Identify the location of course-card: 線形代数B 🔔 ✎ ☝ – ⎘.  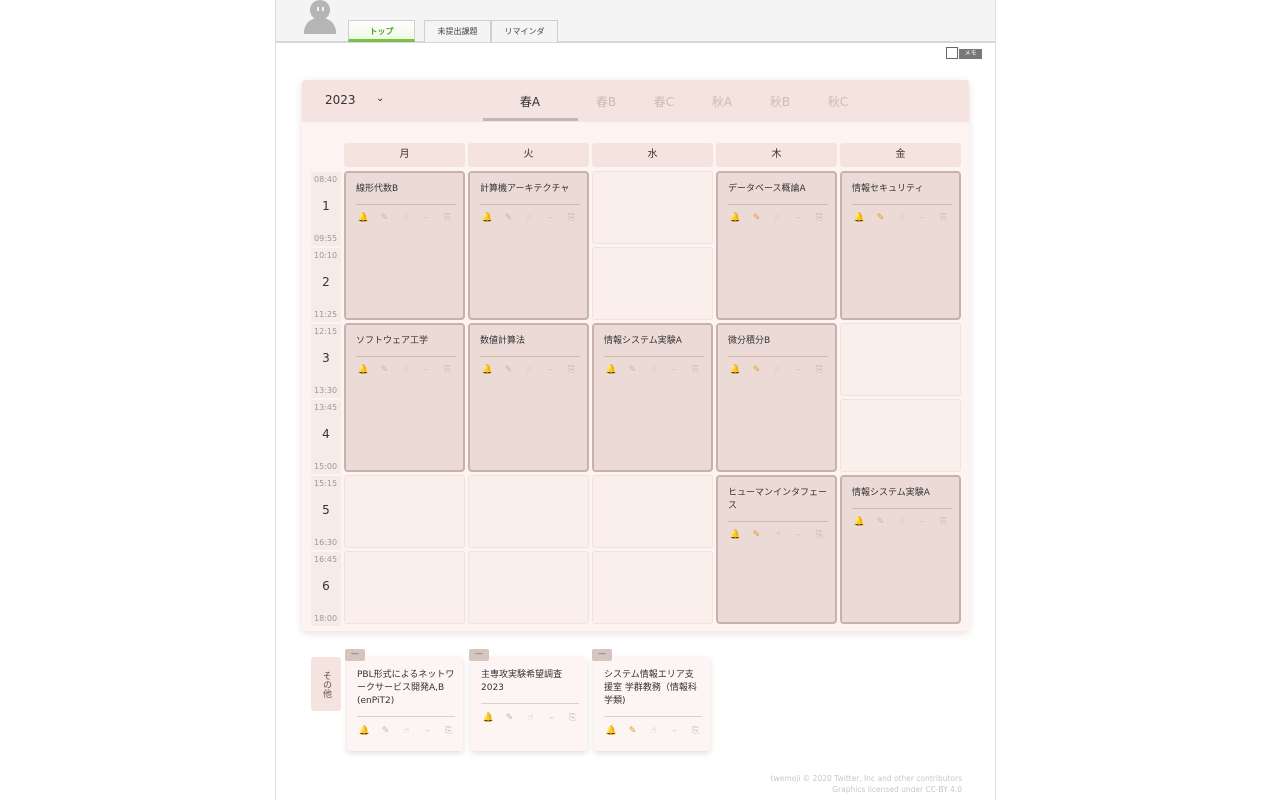
(404, 245).